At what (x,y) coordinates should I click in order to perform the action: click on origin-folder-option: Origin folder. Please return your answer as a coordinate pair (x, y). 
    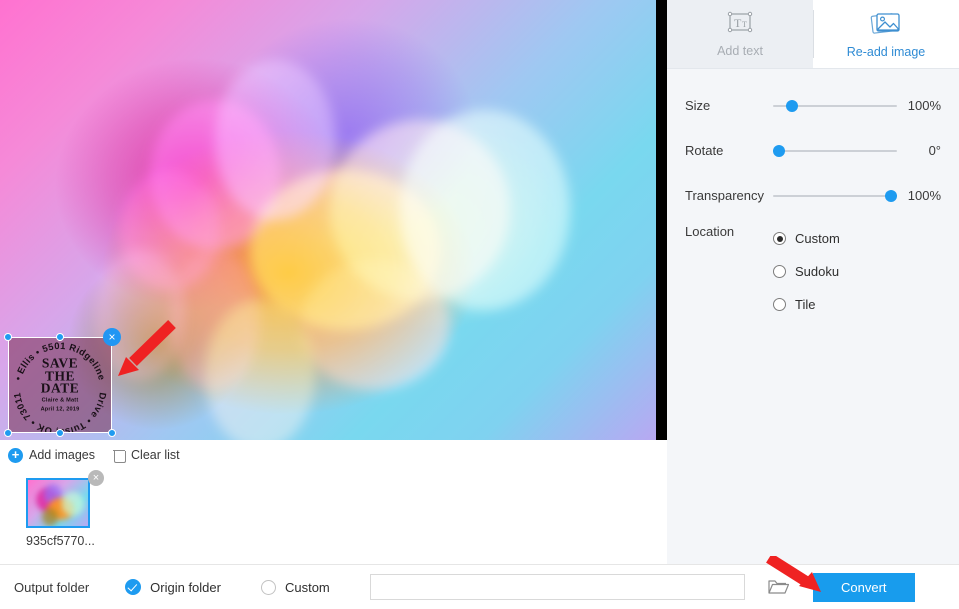
    Looking at the image, I should click on (173, 587).